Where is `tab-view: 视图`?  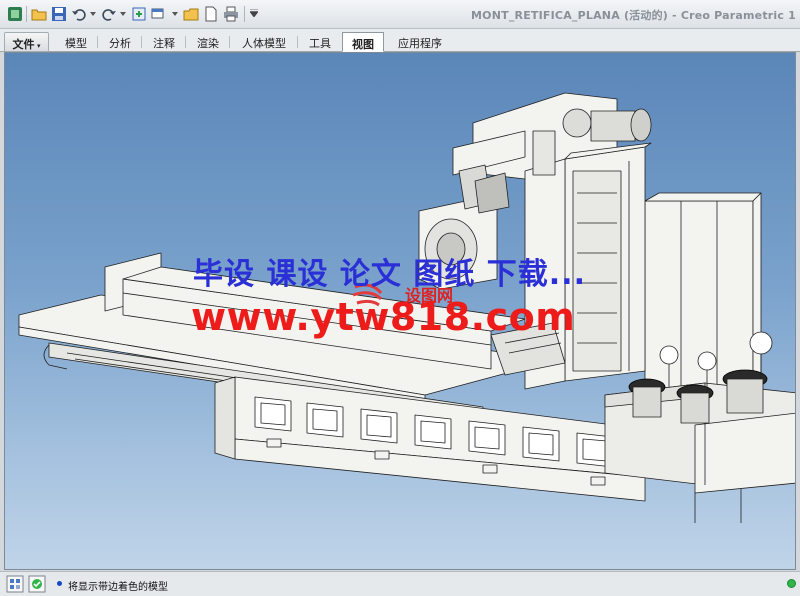 tab-view: 视图 is located at coordinates (363, 42).